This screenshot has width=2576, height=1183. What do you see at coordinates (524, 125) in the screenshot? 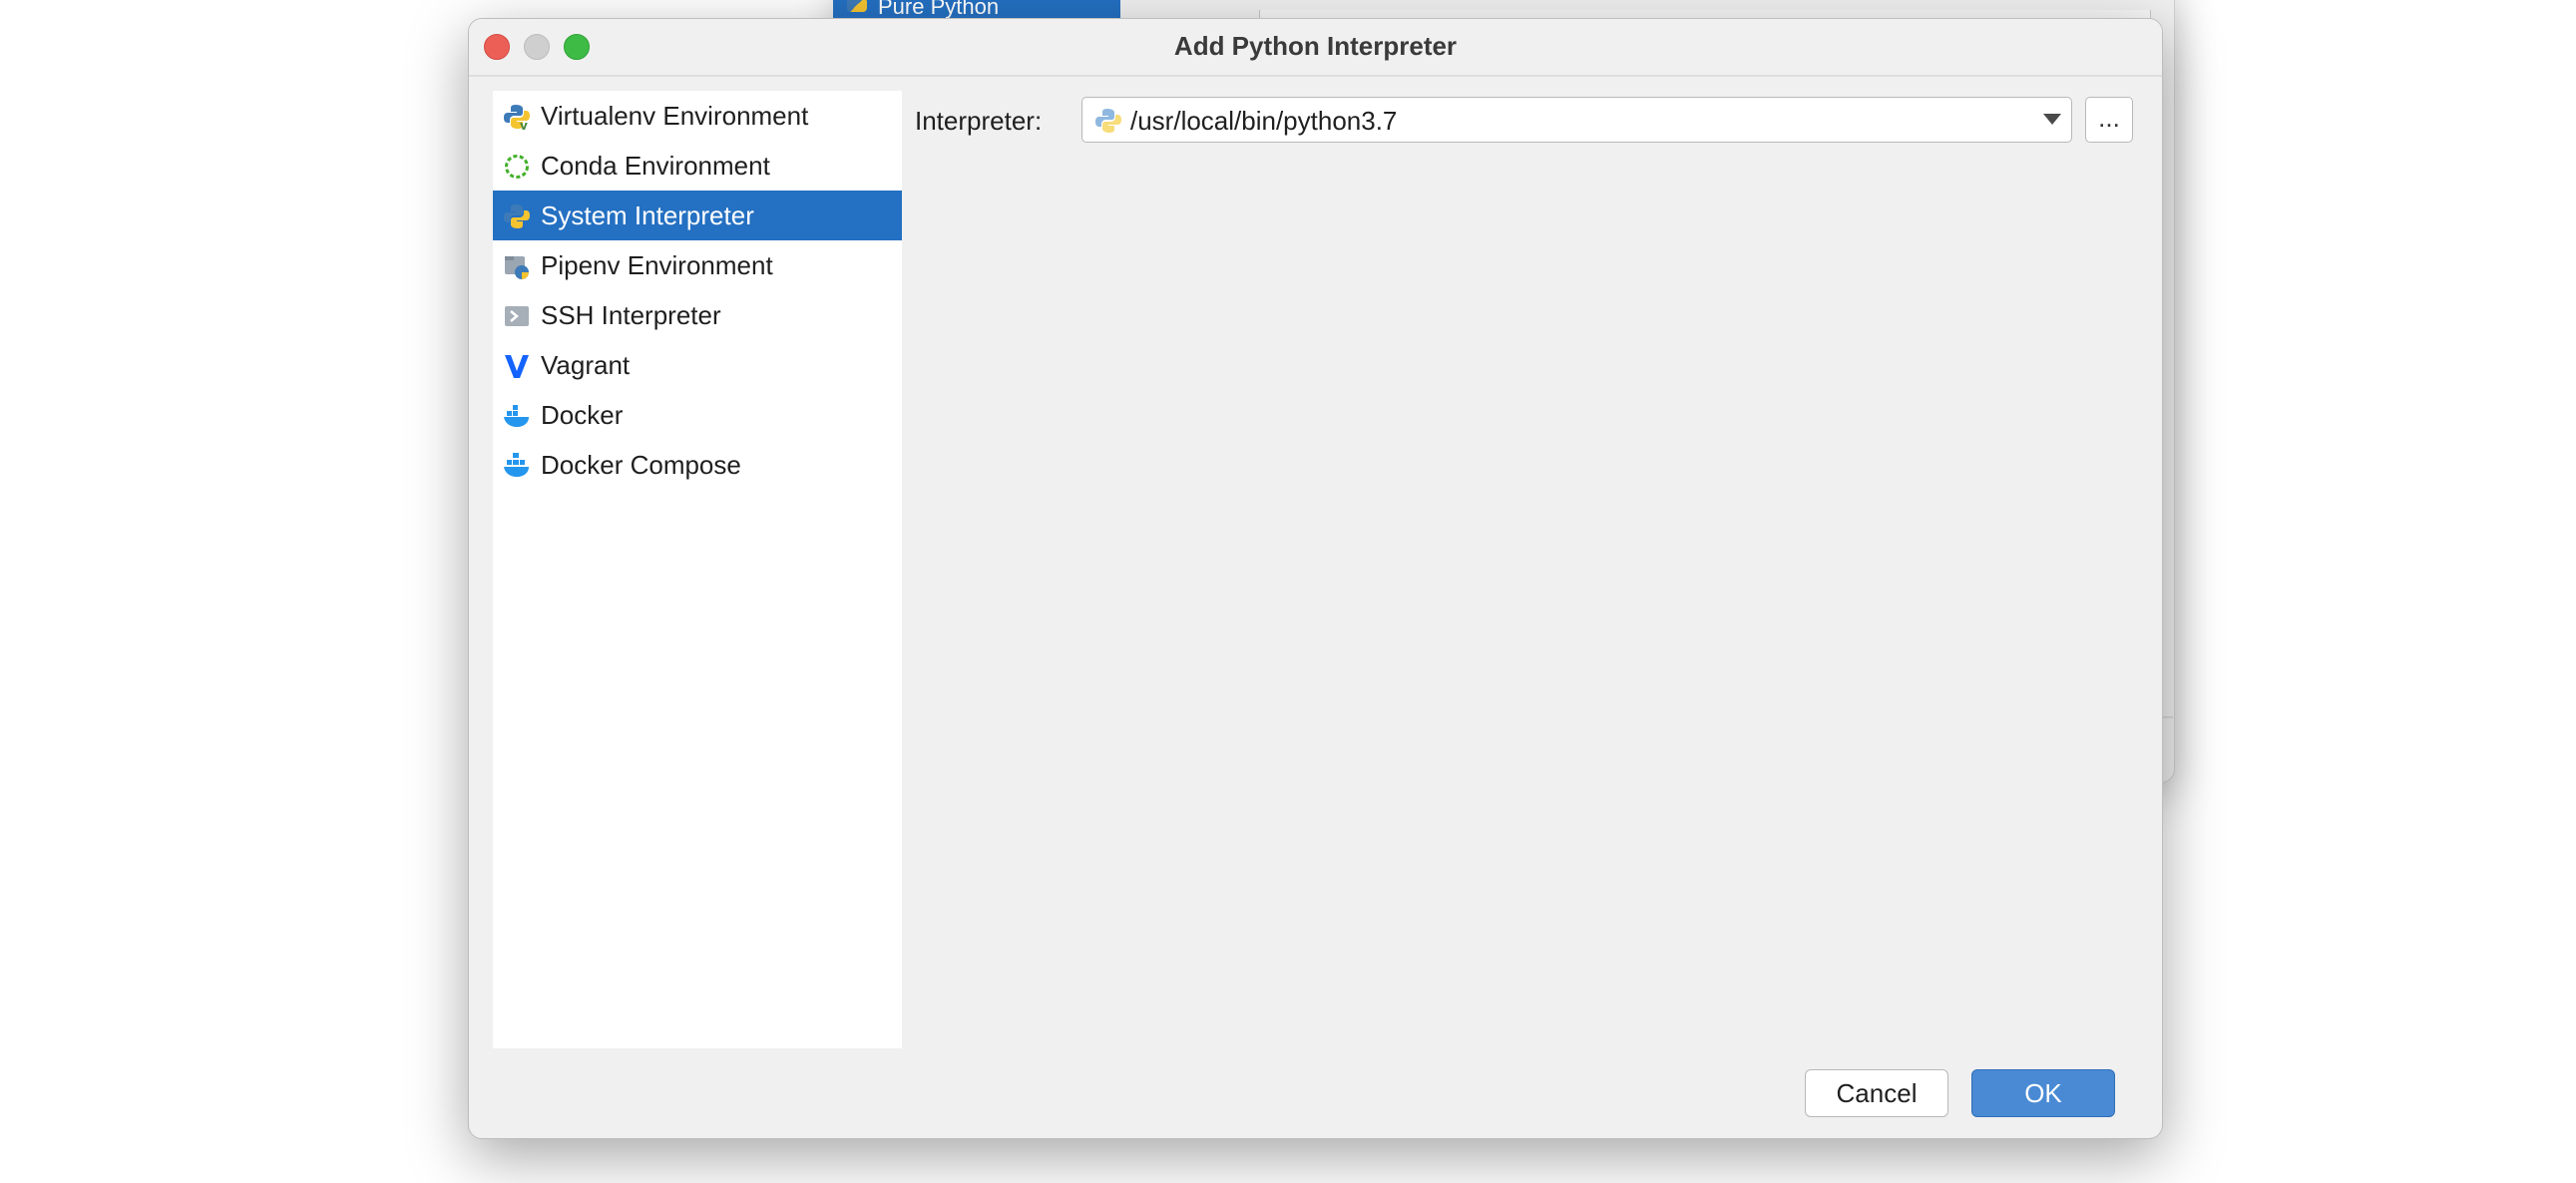
I see `svg-text: v` at bounding box center [524, 125].